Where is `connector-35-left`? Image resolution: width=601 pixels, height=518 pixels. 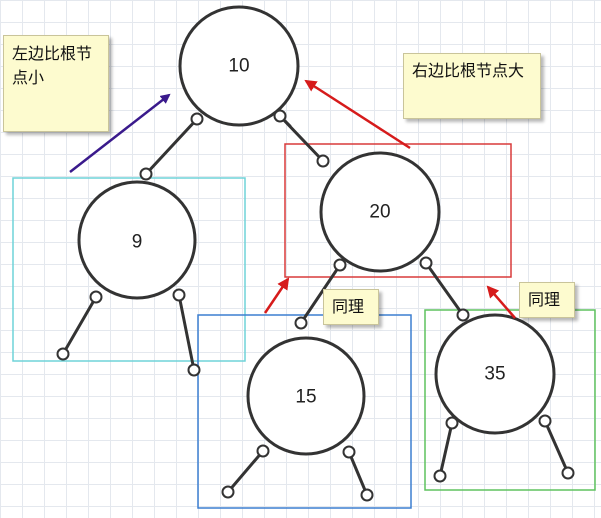
connector-35-left is located at coordinates (452, 423).